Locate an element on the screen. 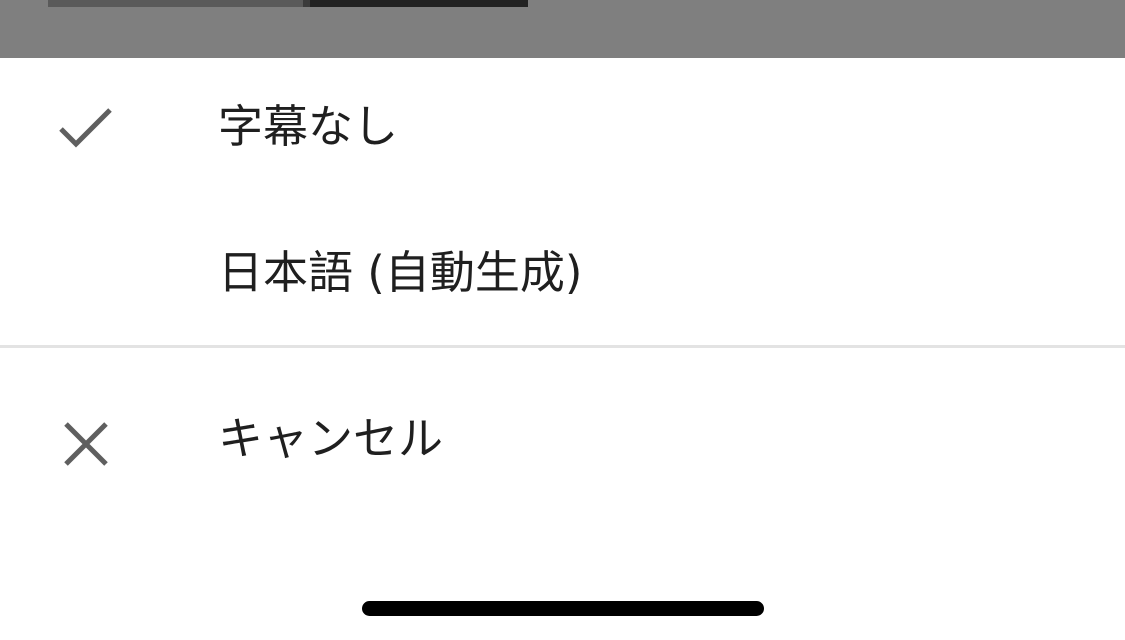  video-thumbnail is located at coordinates (288, 3).